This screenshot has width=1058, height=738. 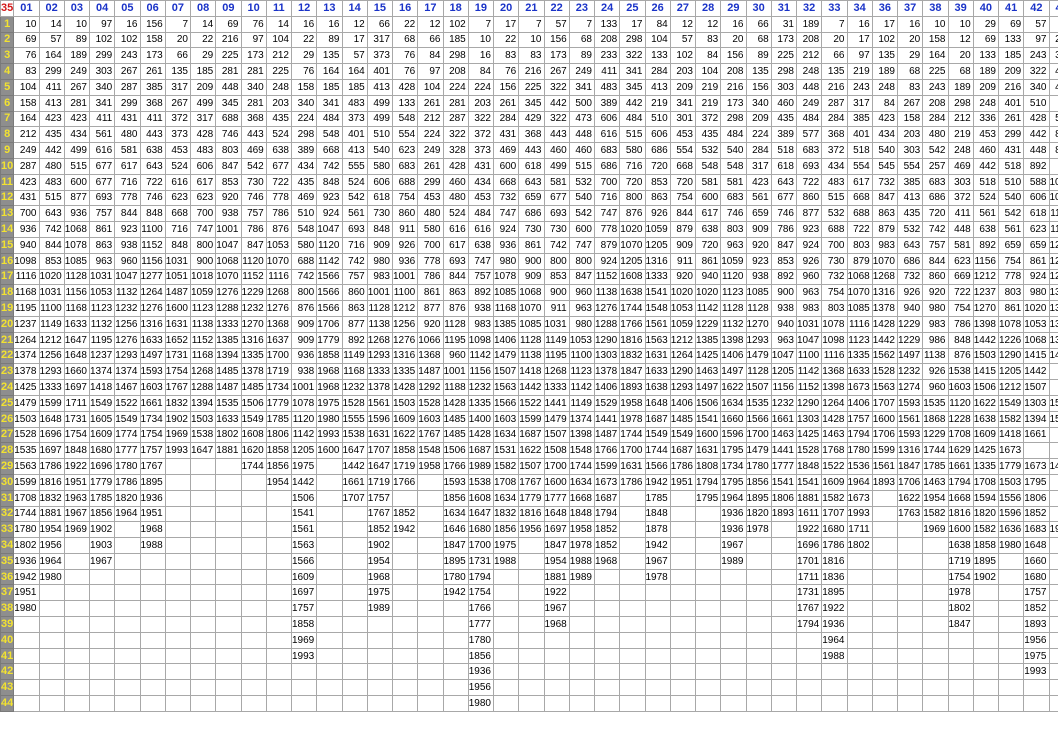 I want to click on table-cell: 1274, so click(x=910, y=387).